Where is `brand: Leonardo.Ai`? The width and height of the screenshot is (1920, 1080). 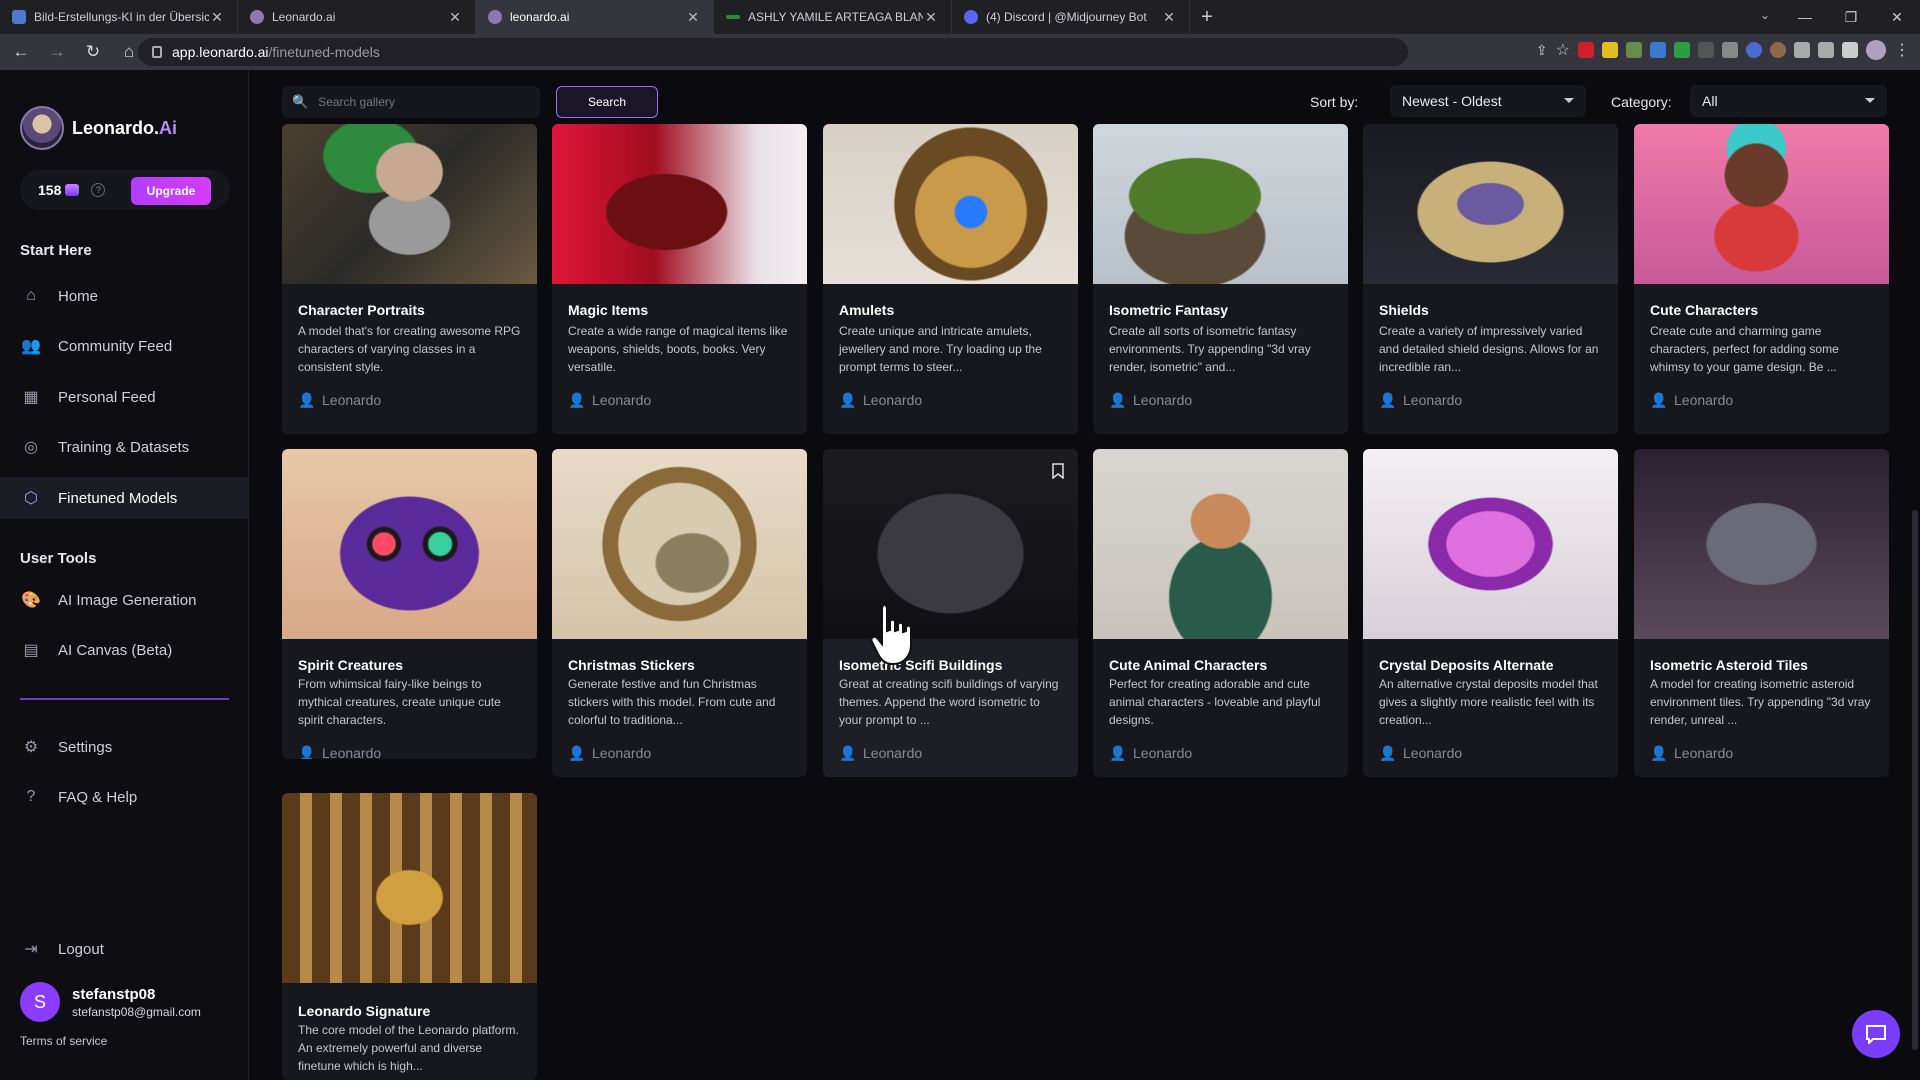 brand: Leonardo.Ai is located at coordinates (98, 128).